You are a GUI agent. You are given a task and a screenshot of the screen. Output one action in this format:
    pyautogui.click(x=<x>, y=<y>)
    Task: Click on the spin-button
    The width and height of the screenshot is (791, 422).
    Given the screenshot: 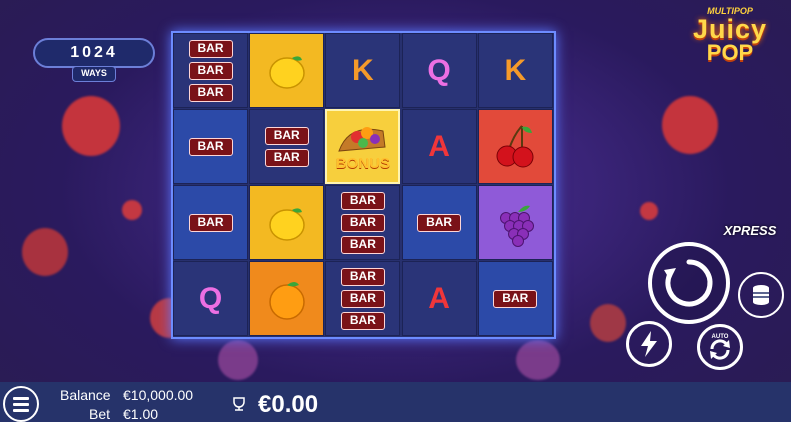 What is the action you would take?
    pyautogui.click(x=689, y=283)
    